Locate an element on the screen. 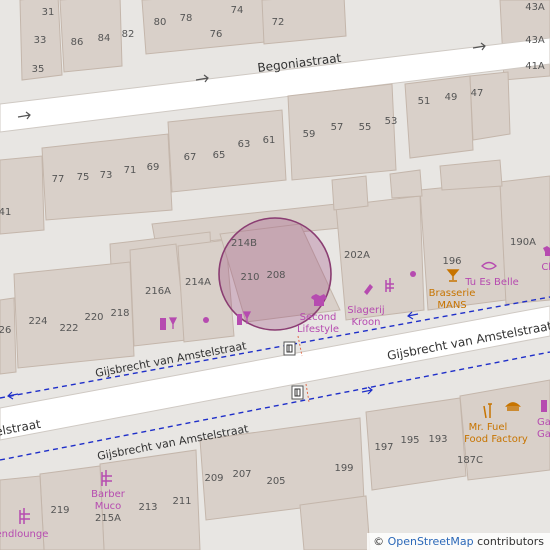 The width and height of the screenshot is (550, 550). attribution: © OpenStreetMap contributors is located at coordinates (458, 541).